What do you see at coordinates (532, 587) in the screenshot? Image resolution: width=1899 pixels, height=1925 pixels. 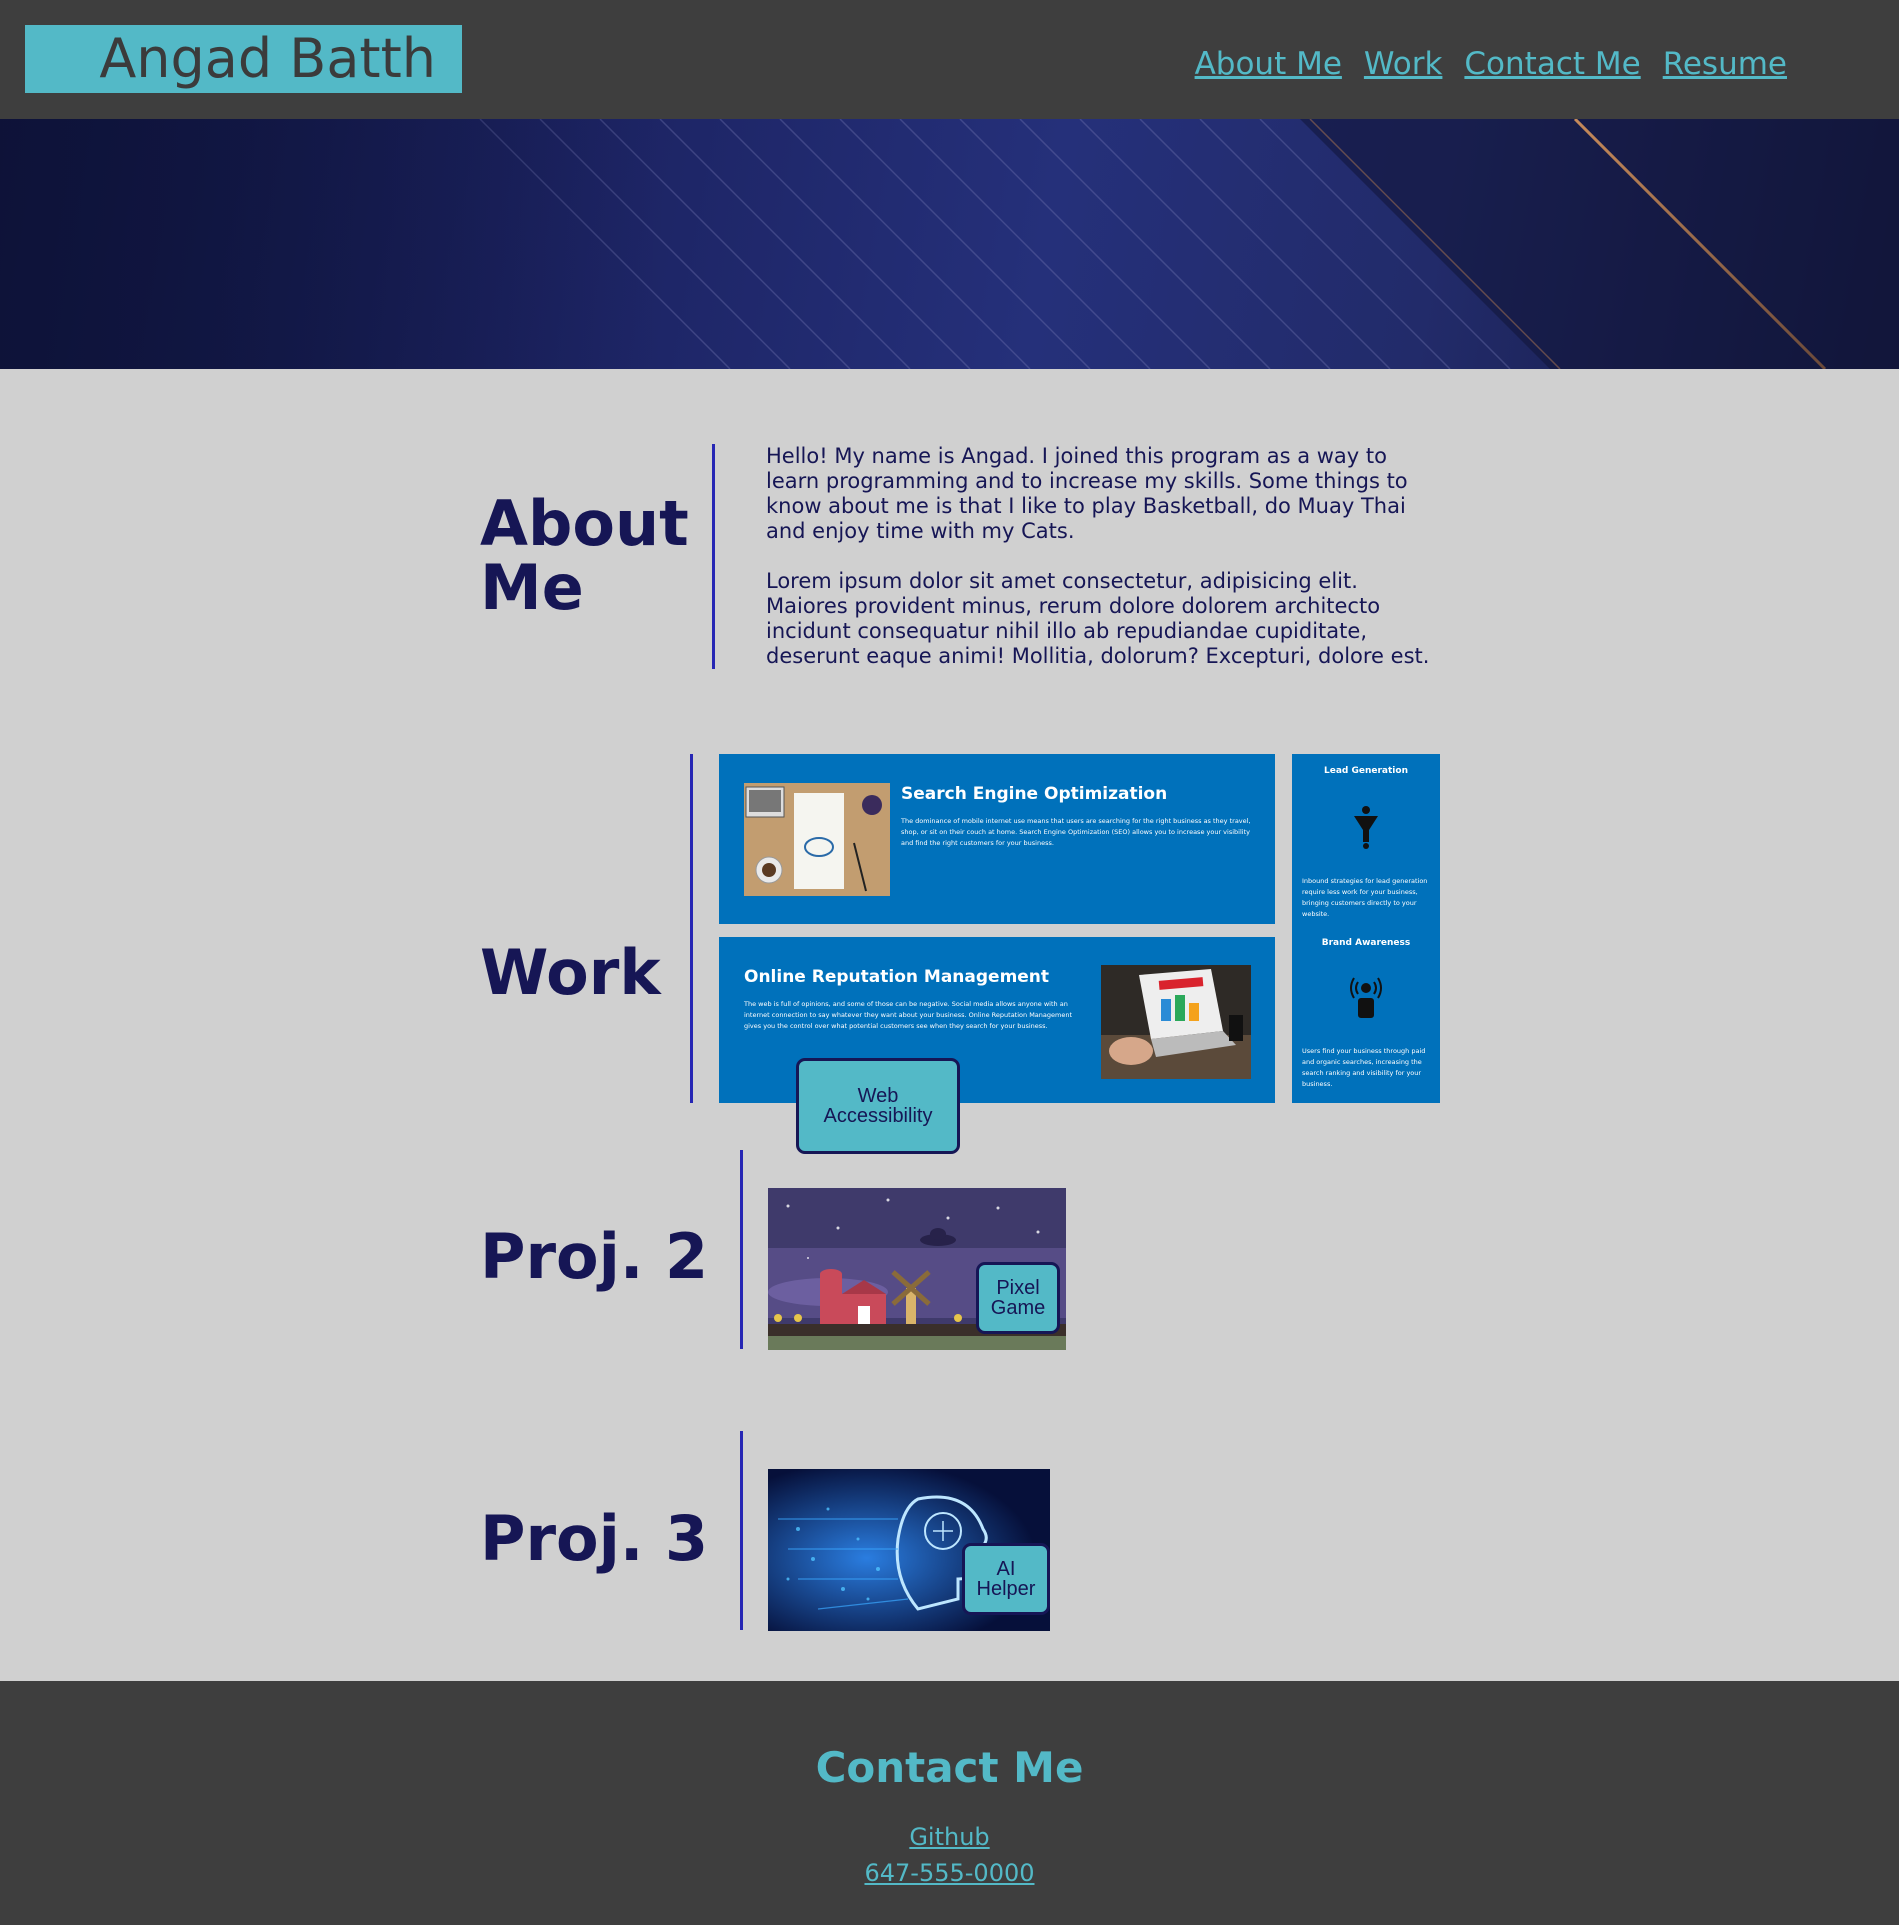 I see `about-title-line2: Me` at bounding box center [532, 587].